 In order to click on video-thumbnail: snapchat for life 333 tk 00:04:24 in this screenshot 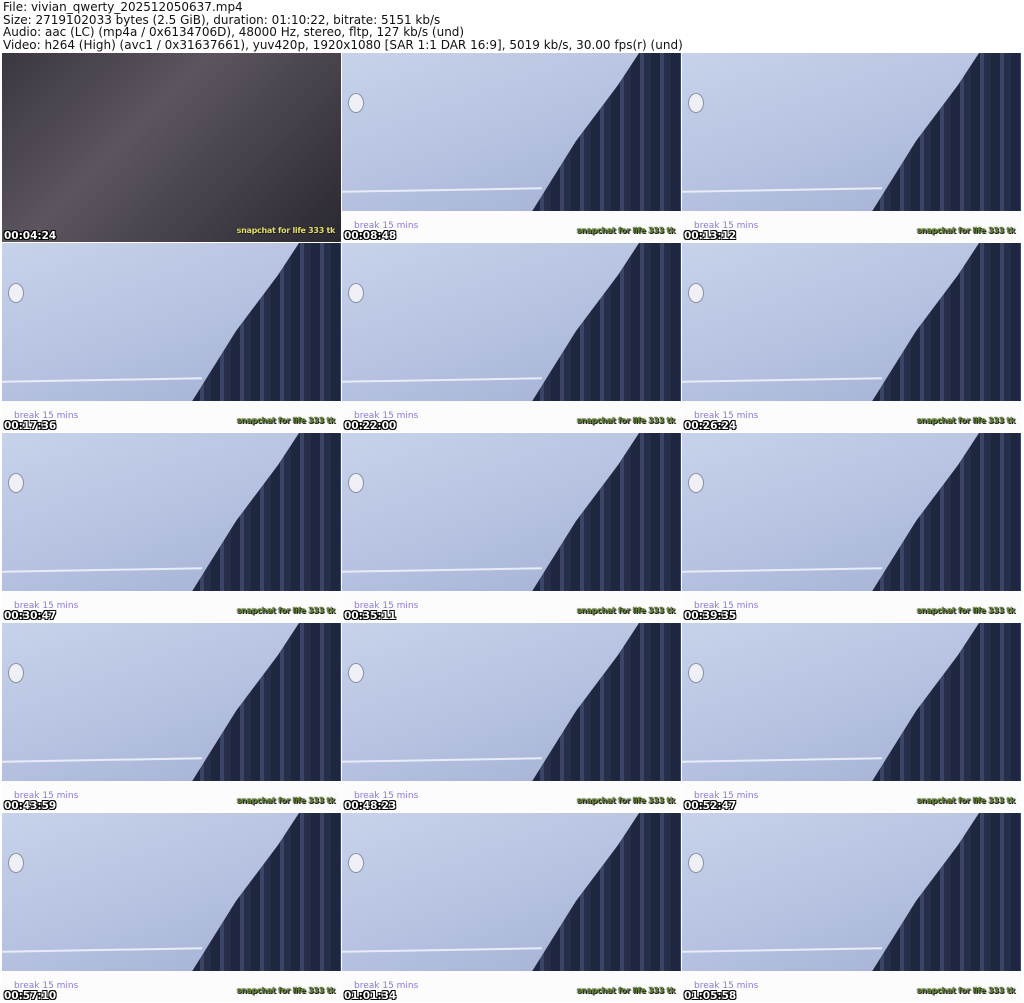, I will do `click(171, 147)`.